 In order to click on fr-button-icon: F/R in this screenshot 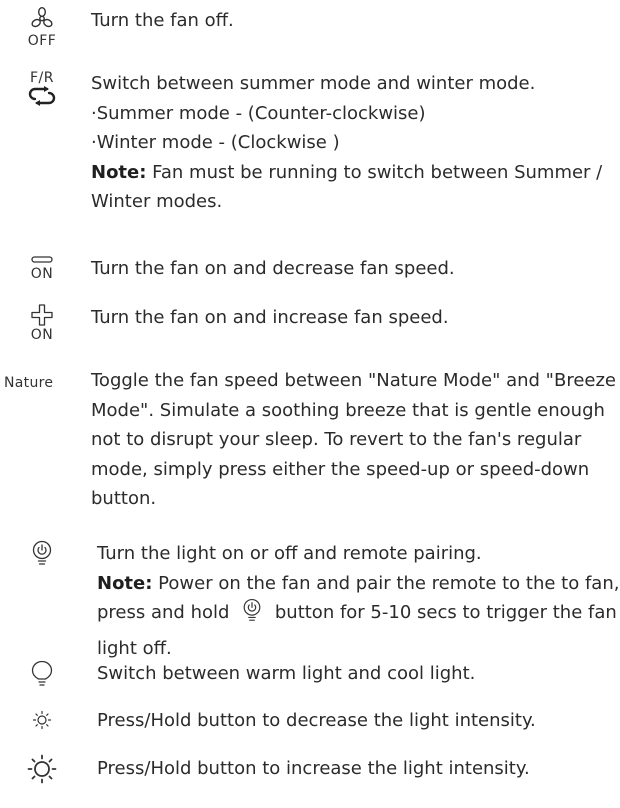, I will do `click(42, 88)`.